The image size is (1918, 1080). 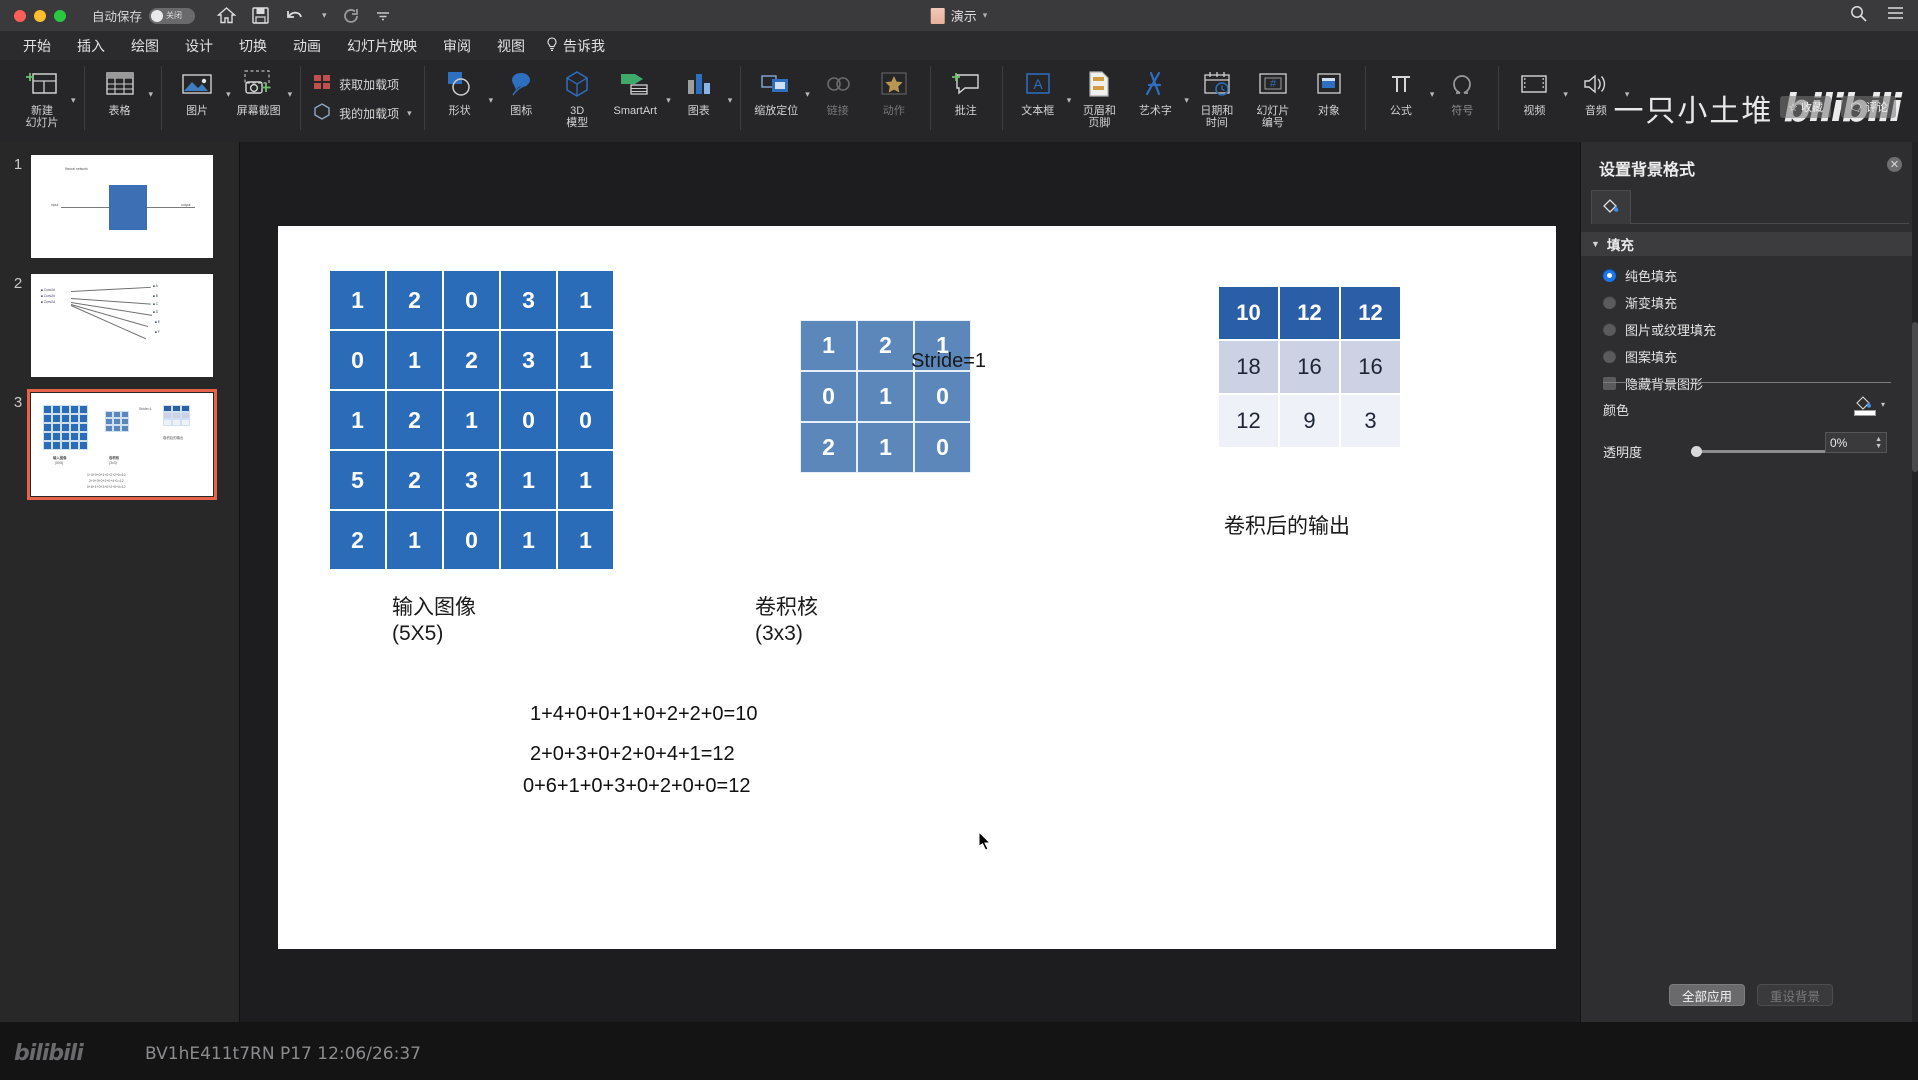 I want to click on document-title-area: 演示 ▾, so click(x=959, y=15).